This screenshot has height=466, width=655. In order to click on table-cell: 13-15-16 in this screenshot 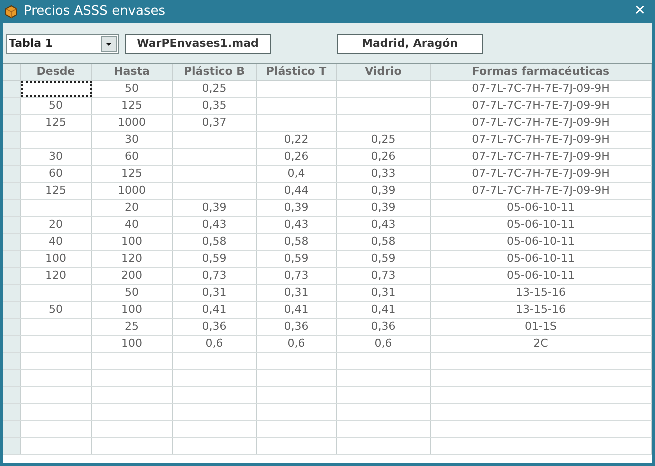, I will do `click(541, 293)`.